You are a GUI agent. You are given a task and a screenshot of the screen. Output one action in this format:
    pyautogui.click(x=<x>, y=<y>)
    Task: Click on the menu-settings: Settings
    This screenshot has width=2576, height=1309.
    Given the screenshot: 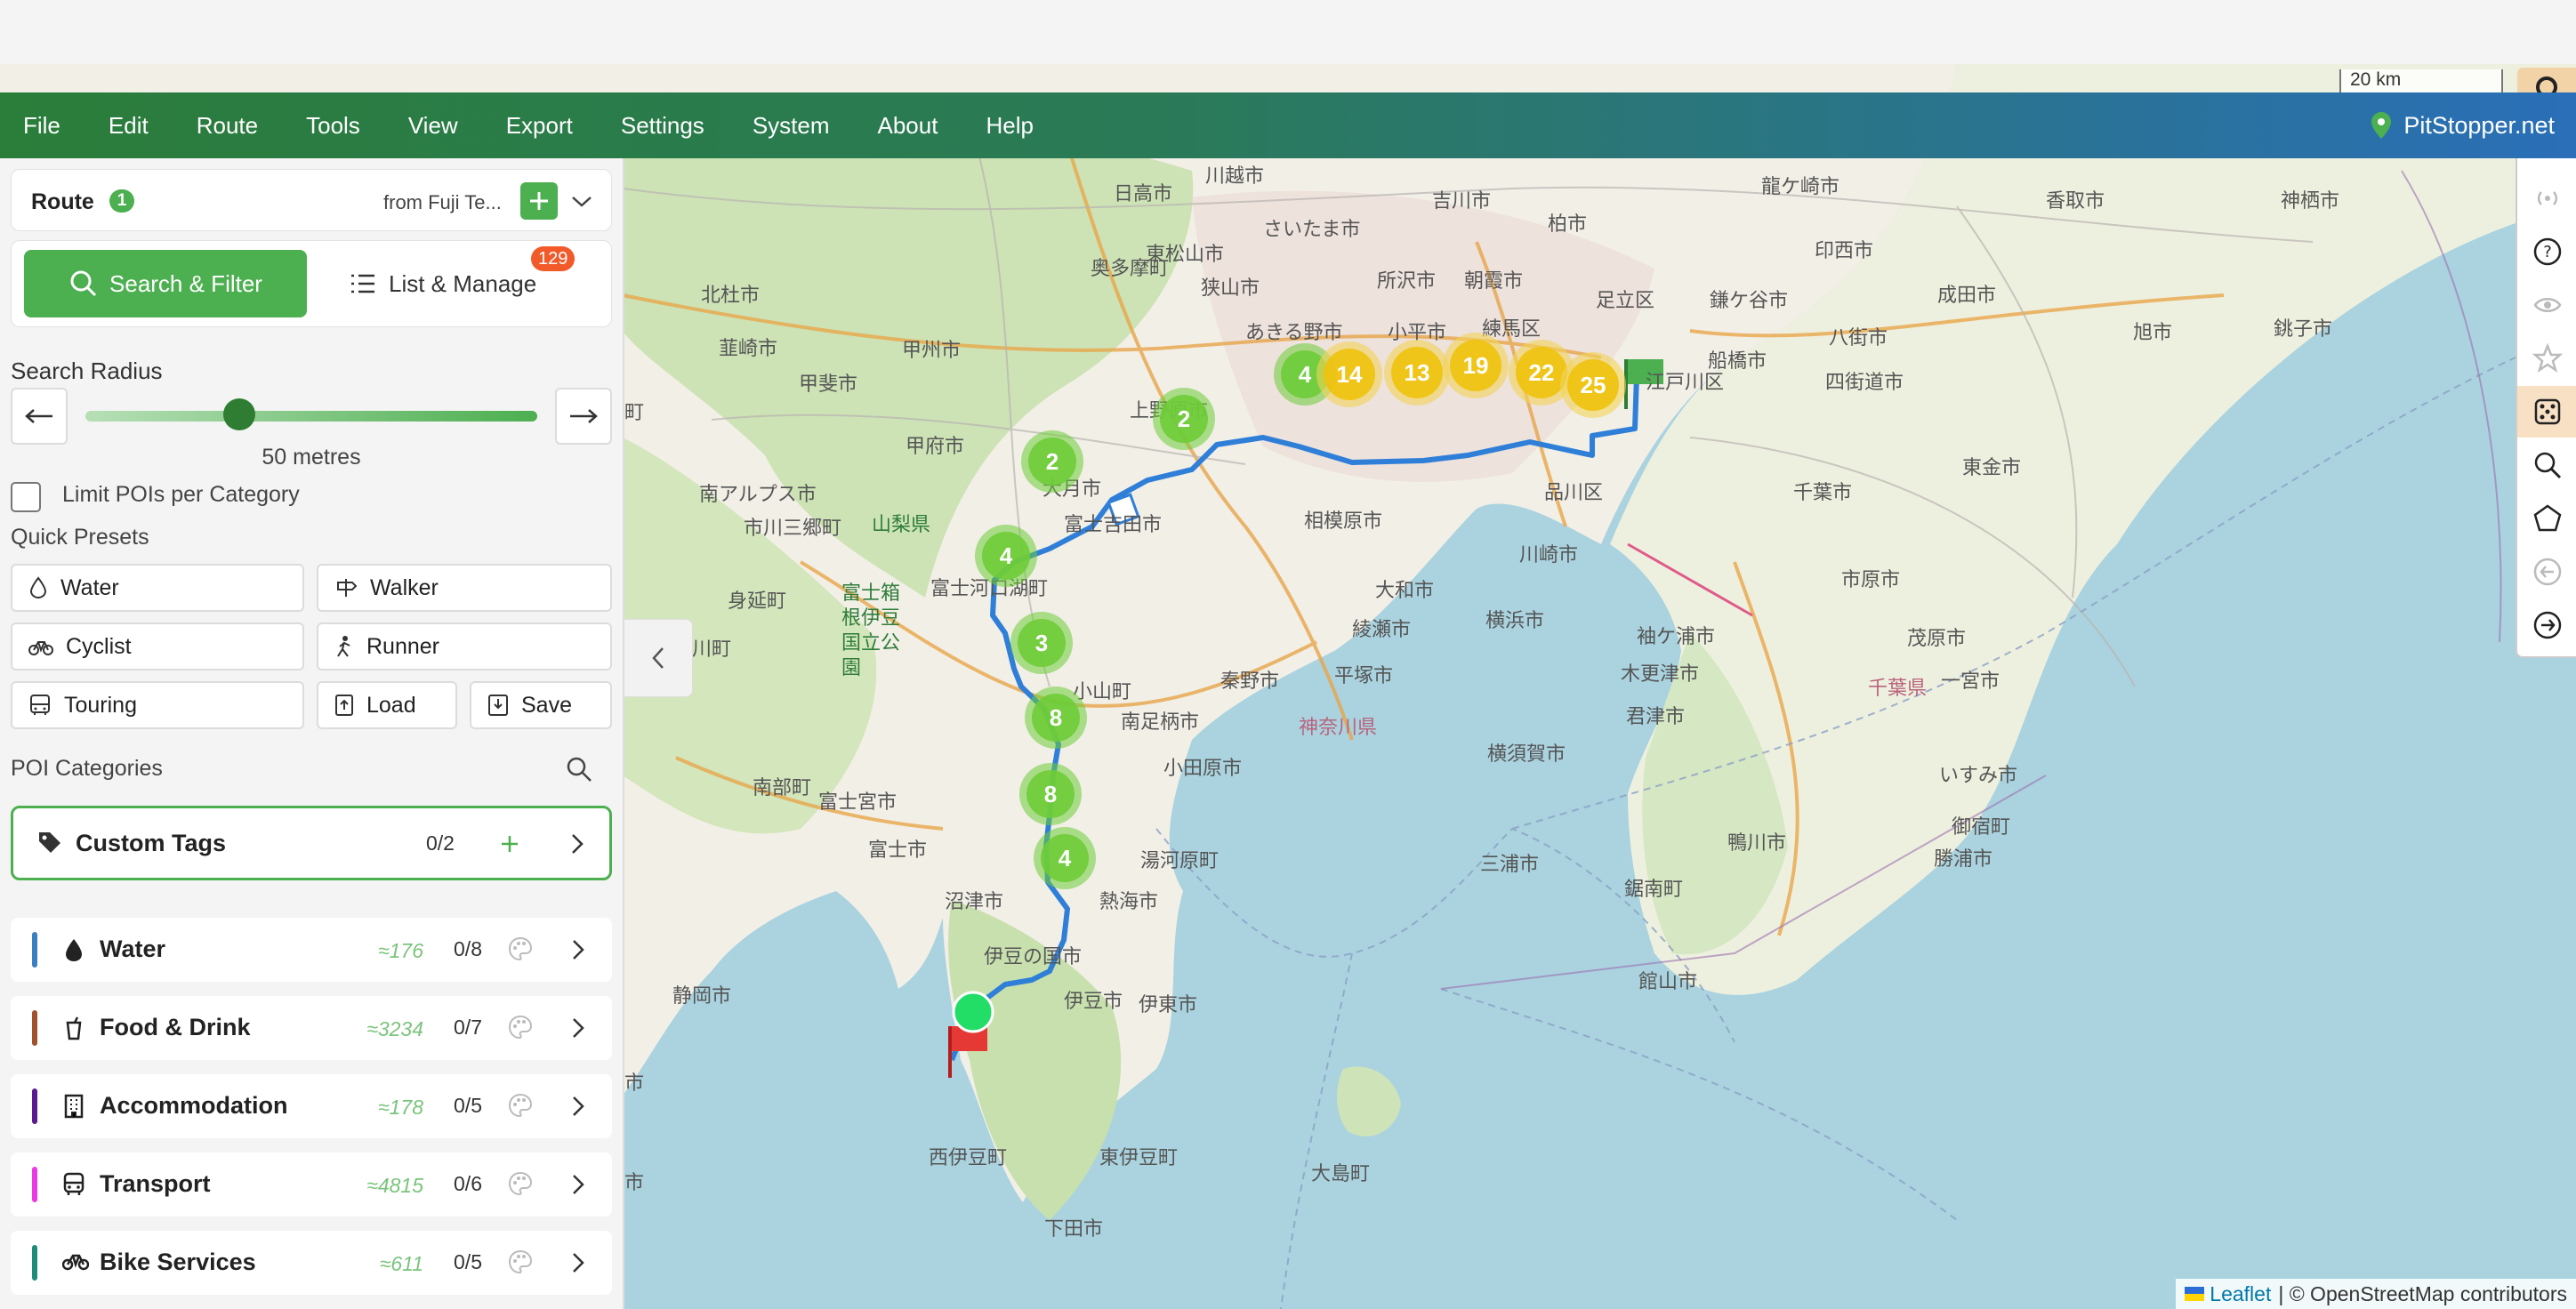 What is the action you would take?
    pyautogui.click(x=663, y=126)
    